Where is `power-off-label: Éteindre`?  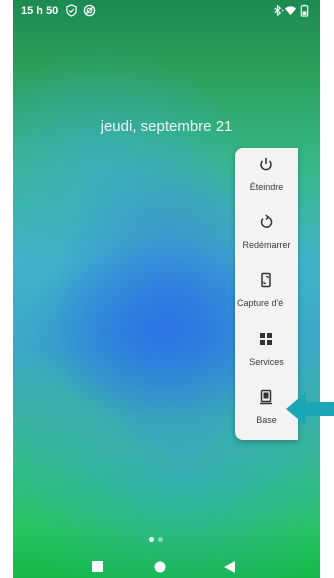
power-off-label: Éteindre is located at coordinates (266, 187).